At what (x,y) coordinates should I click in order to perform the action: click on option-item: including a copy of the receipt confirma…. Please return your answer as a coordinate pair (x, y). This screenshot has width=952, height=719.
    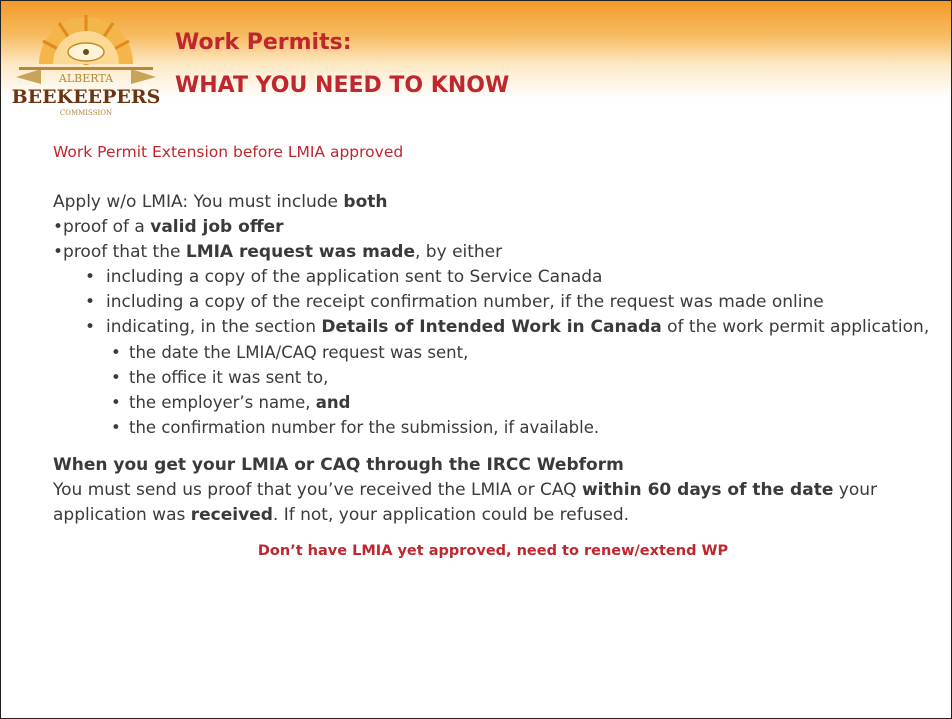
    Looking at the image, I should click on (506, 302).